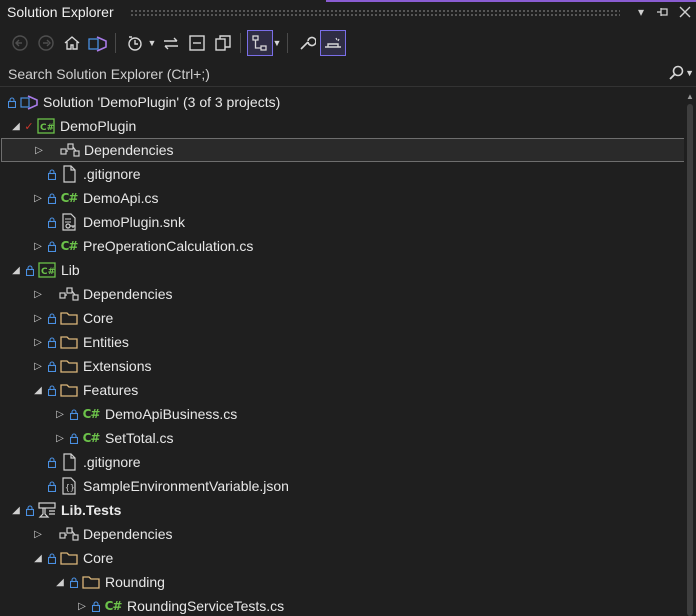 The width and height of the screenshot is (696, 616). Describe the element at coordinates (139, 438) in the screenshot. I see `tree-item-label: SetTotal.cs` at that location.